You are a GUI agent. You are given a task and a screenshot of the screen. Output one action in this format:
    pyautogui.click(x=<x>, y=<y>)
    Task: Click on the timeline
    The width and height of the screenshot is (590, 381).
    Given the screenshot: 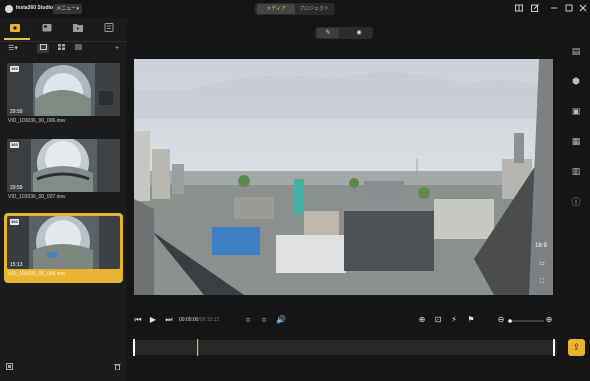 What is the action you would take?
    pyautogui.click(x=345, y=347)
    